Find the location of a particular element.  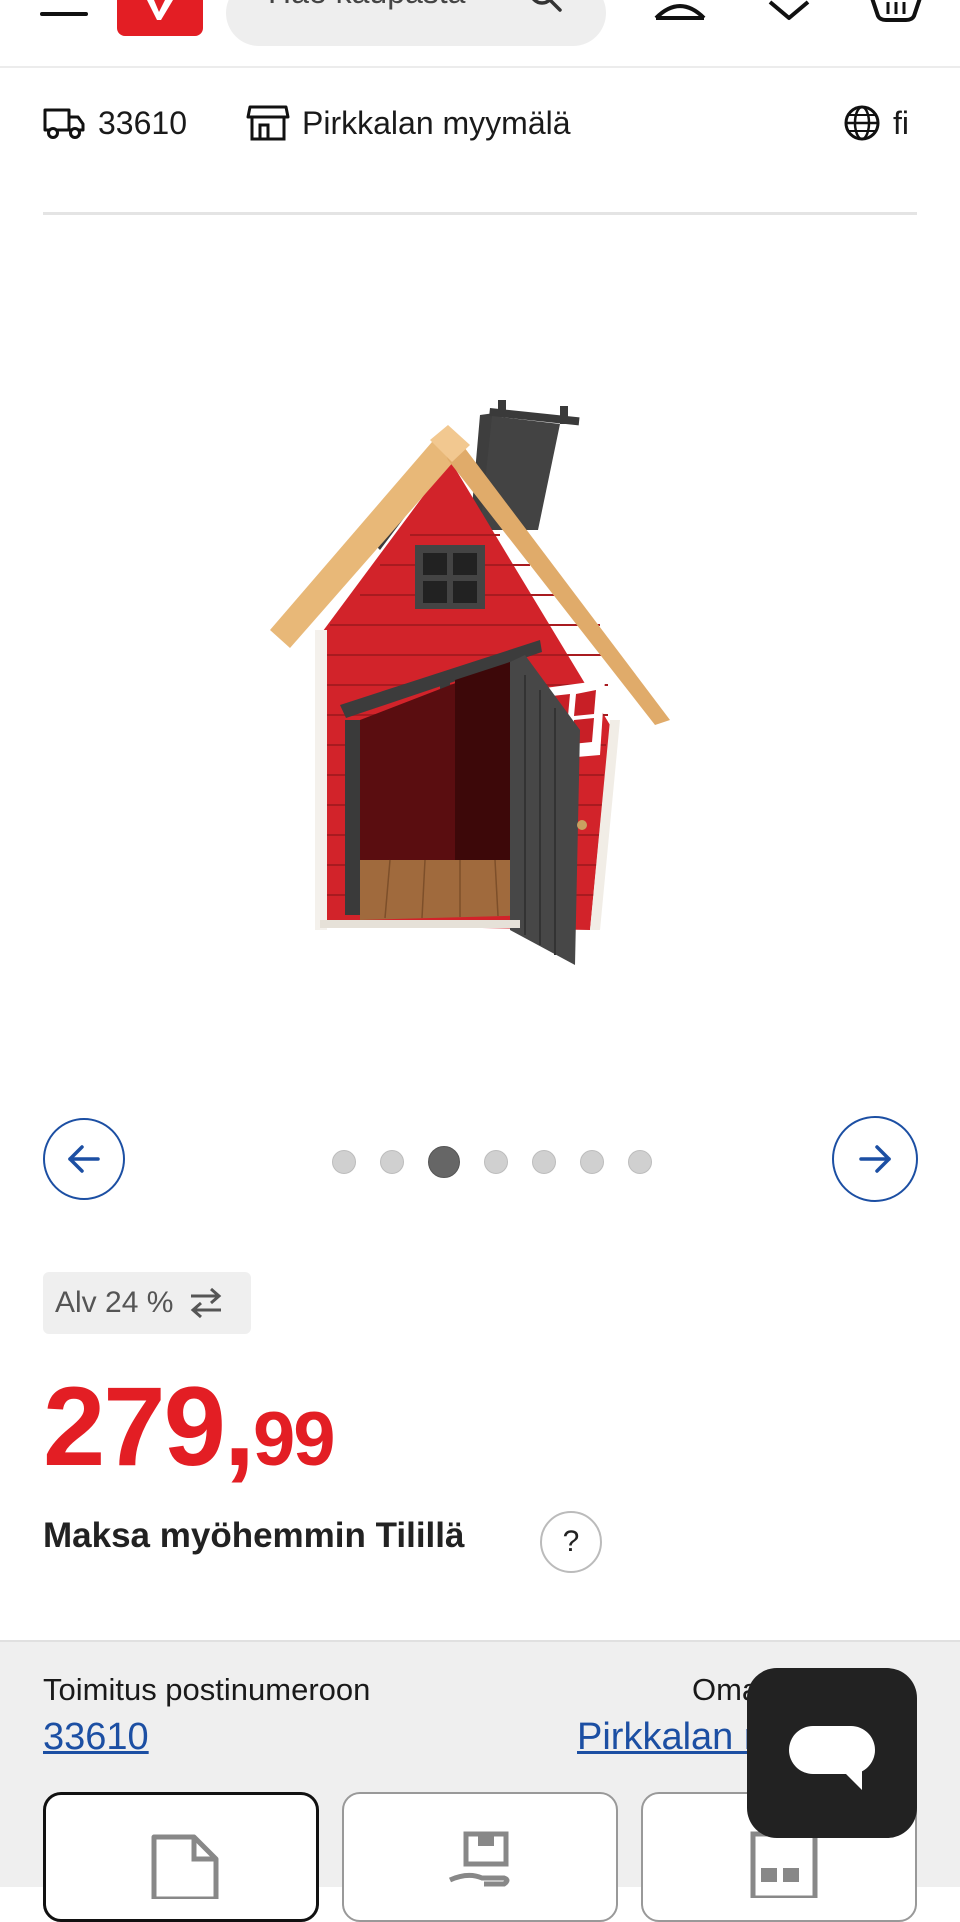

truck-icon is located at coordinates (64, 123).